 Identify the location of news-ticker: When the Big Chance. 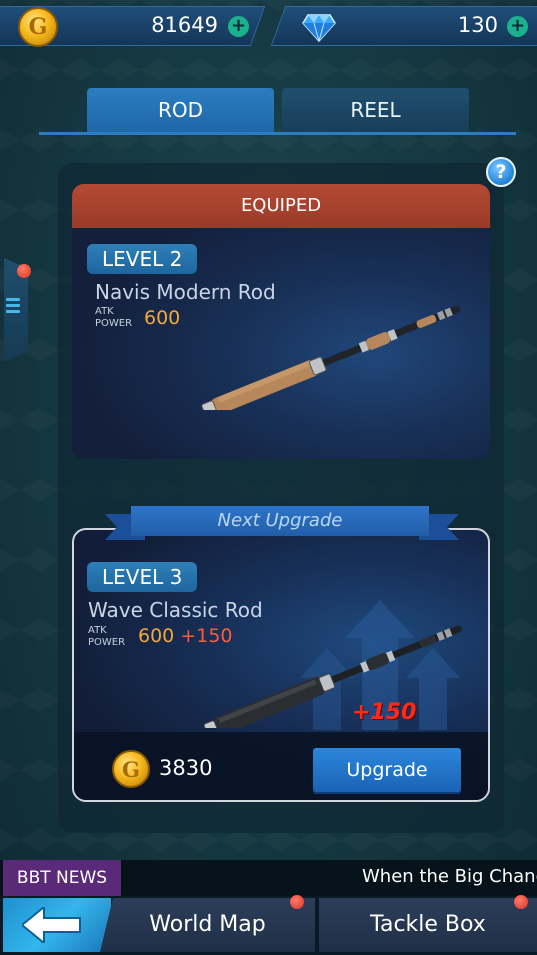
(449, 876).